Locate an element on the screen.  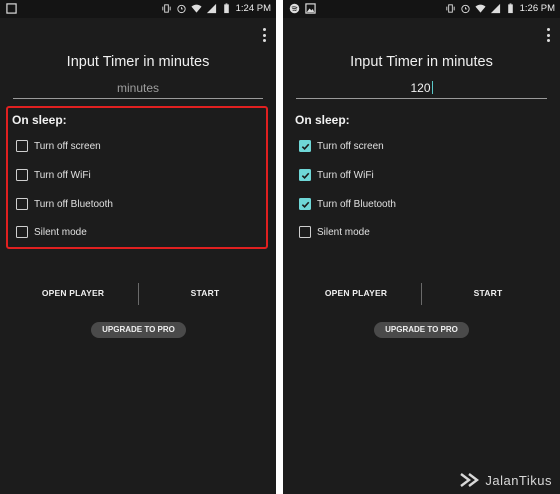
minutes-input: minutes is located at coordinates (138, 89).